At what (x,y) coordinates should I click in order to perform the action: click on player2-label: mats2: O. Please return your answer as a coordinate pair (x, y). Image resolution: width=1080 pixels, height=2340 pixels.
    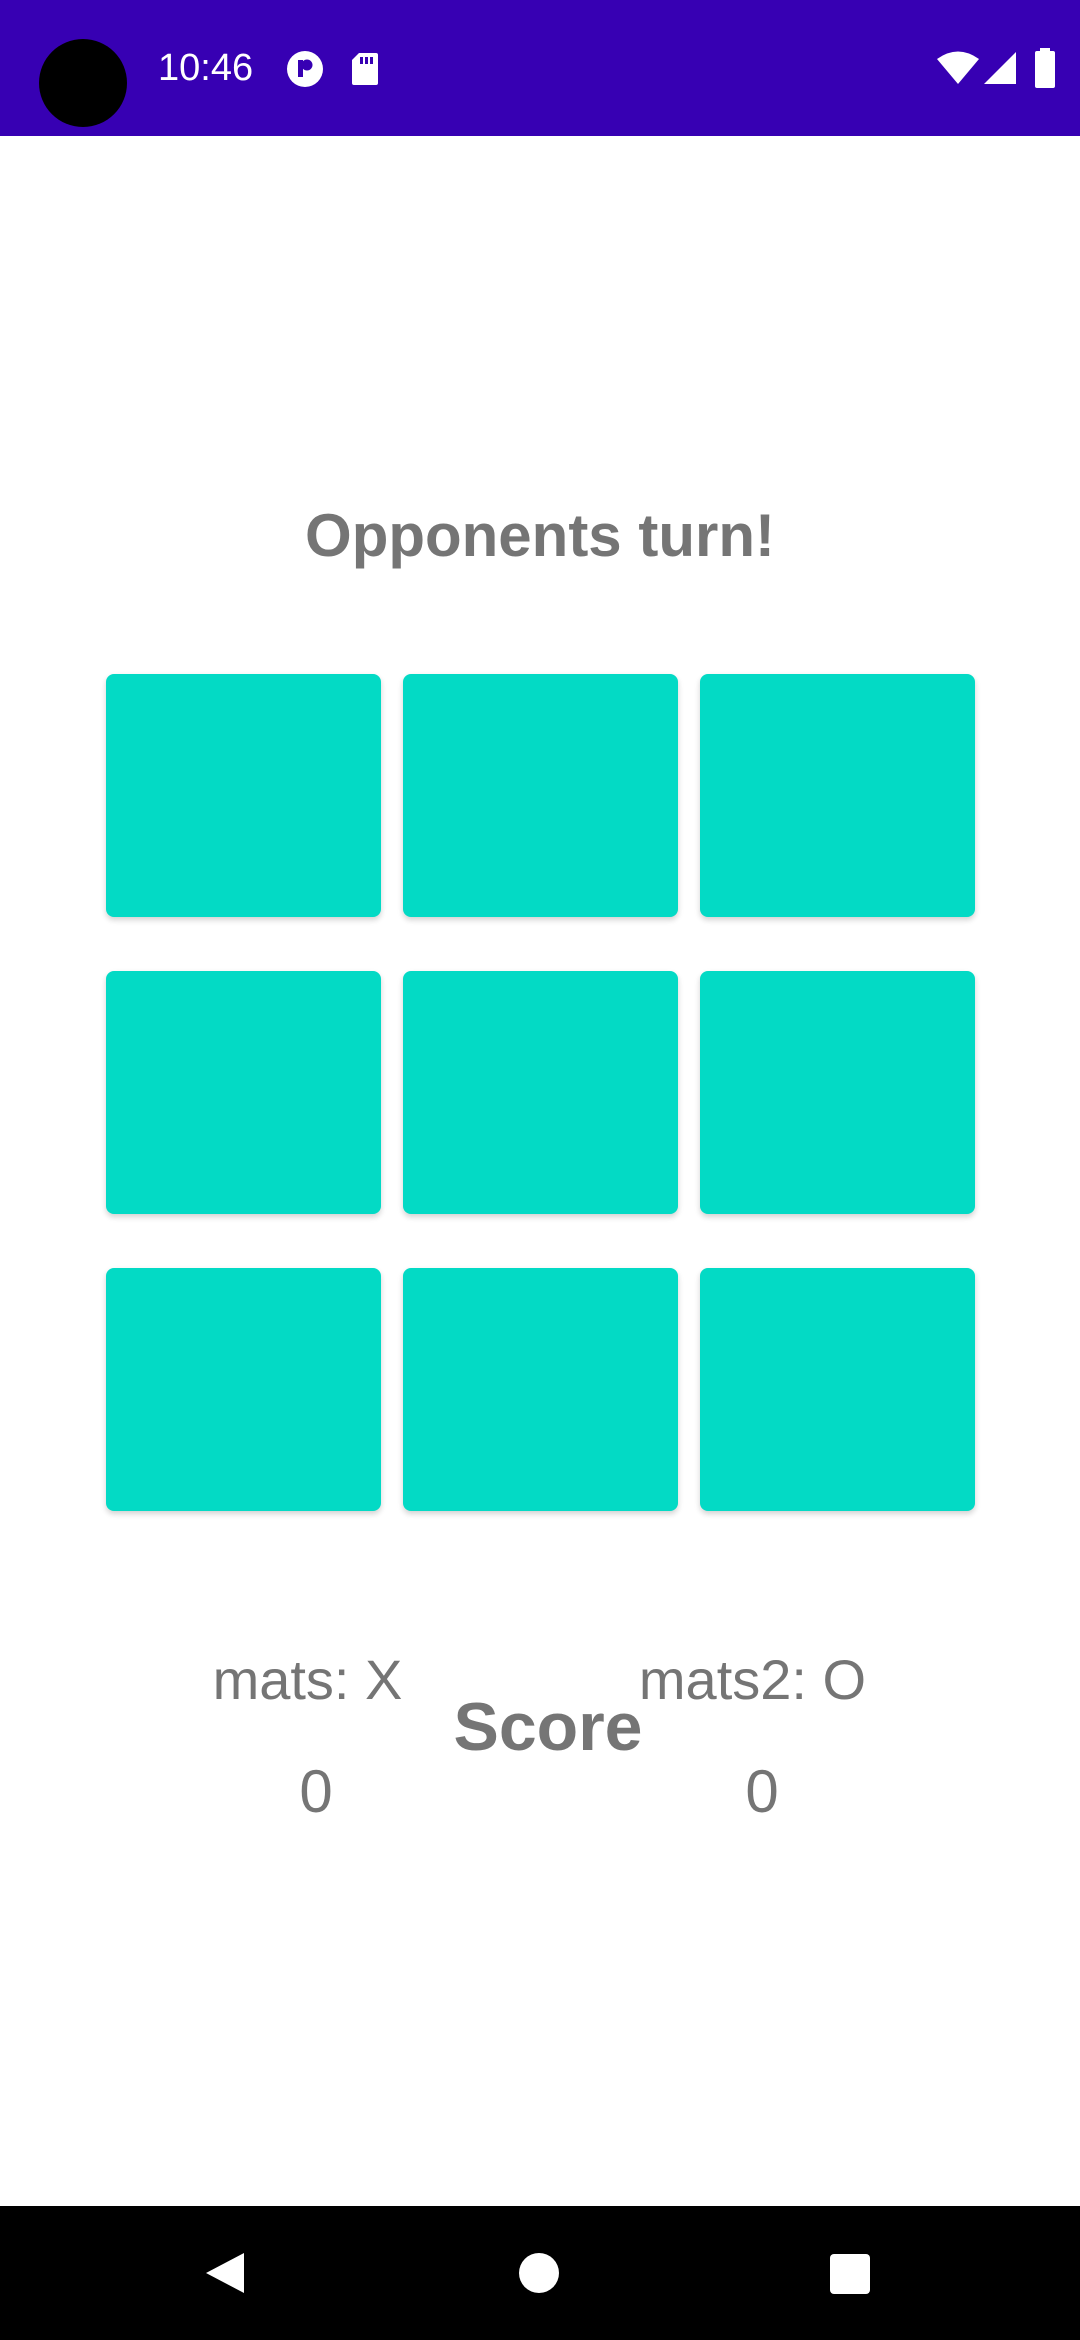
    Looking at the image, I should click on (752, 1679).